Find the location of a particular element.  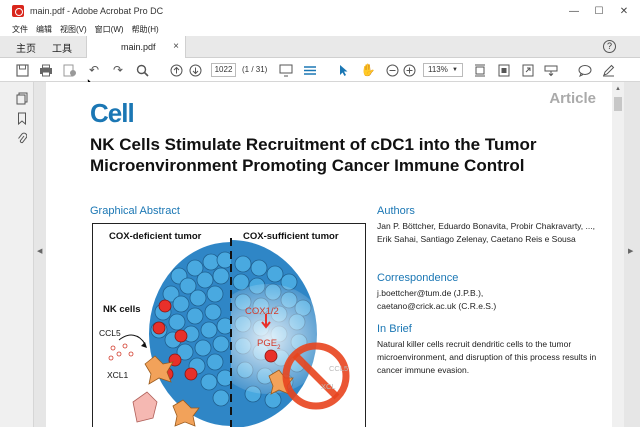

bookmark-icon is located at coordinates (22, 119).